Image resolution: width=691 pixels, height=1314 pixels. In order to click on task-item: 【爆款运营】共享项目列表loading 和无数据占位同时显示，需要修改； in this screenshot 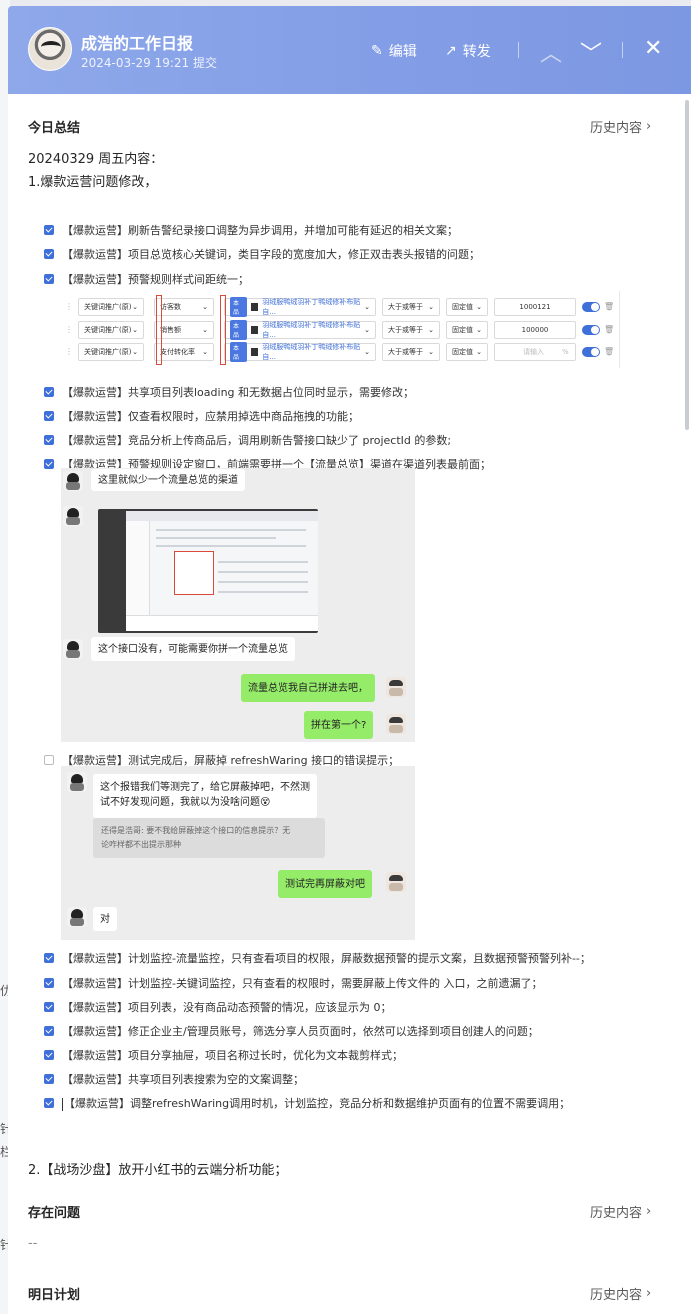, I will do `click(229, 392)`.